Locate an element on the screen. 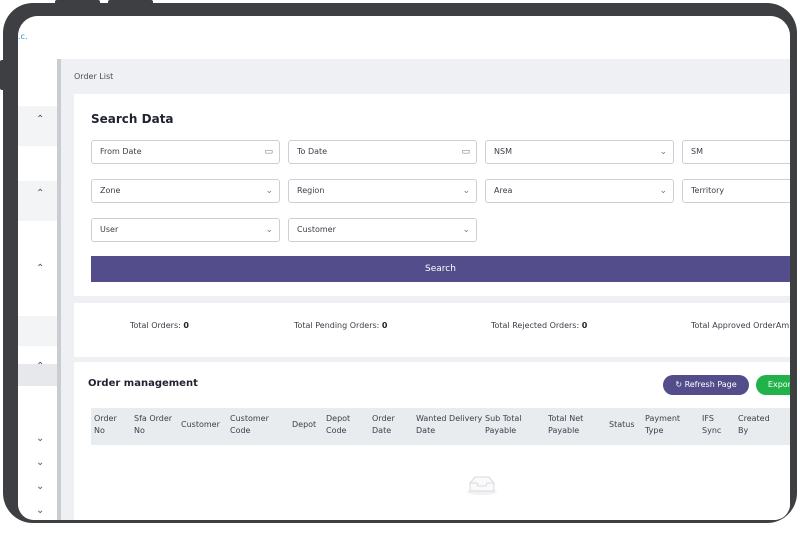  approved-orders-stat: Total Approved OrderAm is located at coordinates (740, 325).